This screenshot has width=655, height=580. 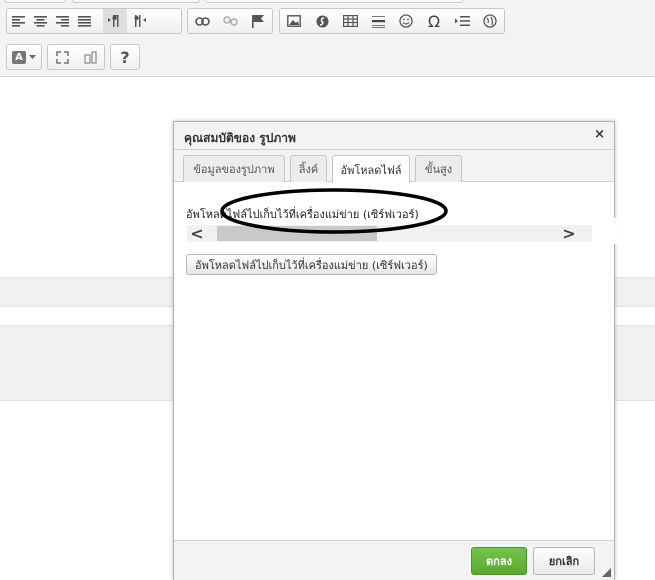 I want to click on help-group: ?, so click(x=125, y=57).